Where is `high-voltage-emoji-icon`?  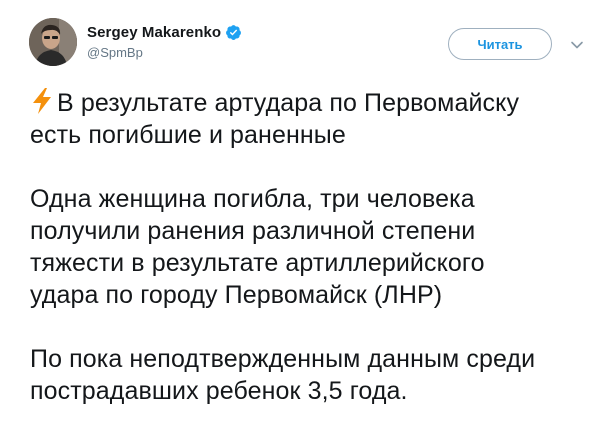
high-voltage-emoji-icon is located at coordinates (42, 101).